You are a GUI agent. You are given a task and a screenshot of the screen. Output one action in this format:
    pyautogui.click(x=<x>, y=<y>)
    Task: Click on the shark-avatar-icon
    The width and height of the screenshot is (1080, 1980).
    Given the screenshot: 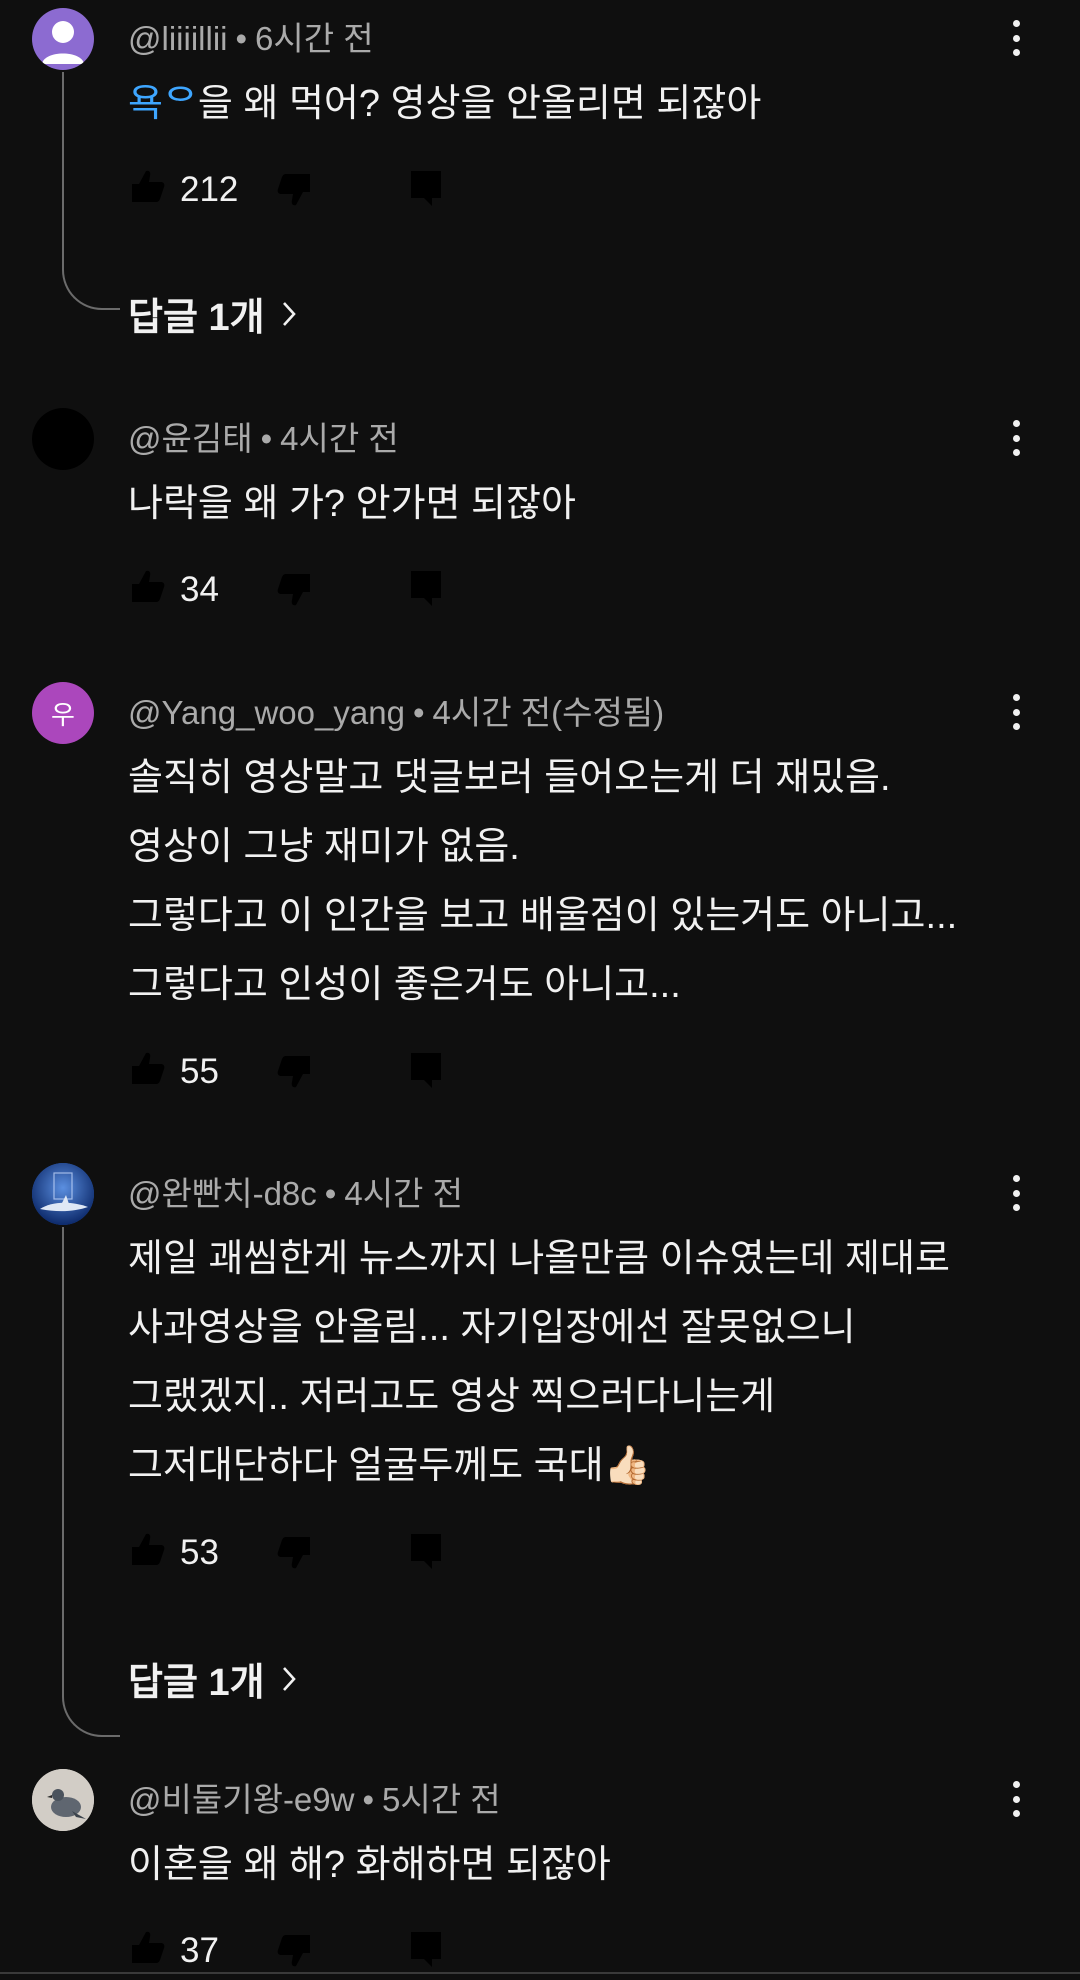 What is the action you would take?
    pyautogui.click(x=63, y=1194)
    